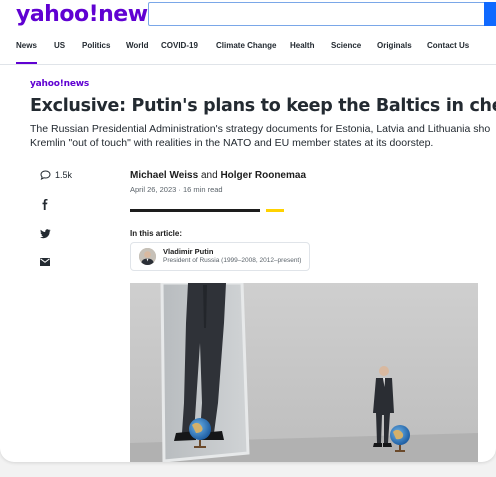  I want to click on nav-item-world: World, so click(137, 46).